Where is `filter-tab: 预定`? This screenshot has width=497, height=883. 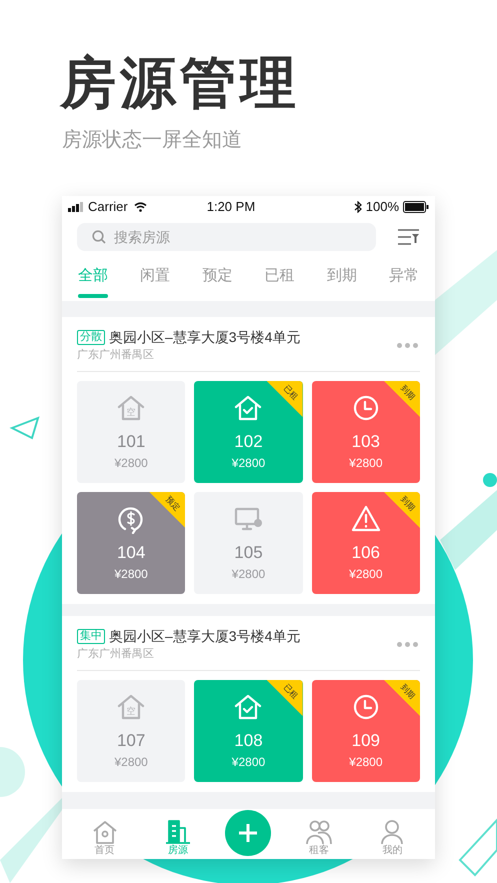
filter-tab: 预定 is located at coordinates (217, 283).